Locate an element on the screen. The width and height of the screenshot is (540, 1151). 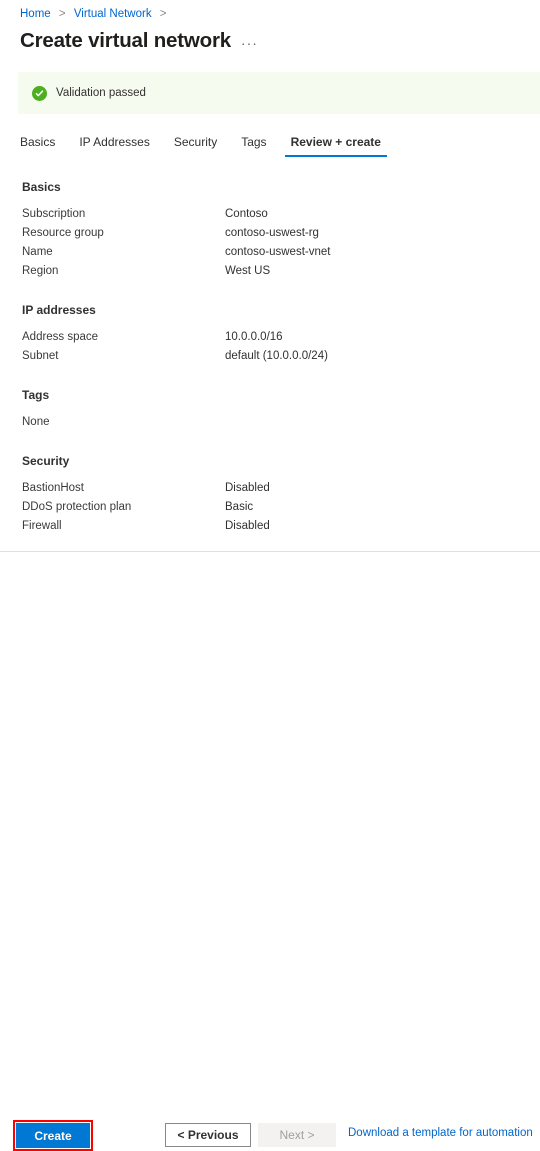
overflow-menu-icon: ··· is located at coordinates (249, 45).